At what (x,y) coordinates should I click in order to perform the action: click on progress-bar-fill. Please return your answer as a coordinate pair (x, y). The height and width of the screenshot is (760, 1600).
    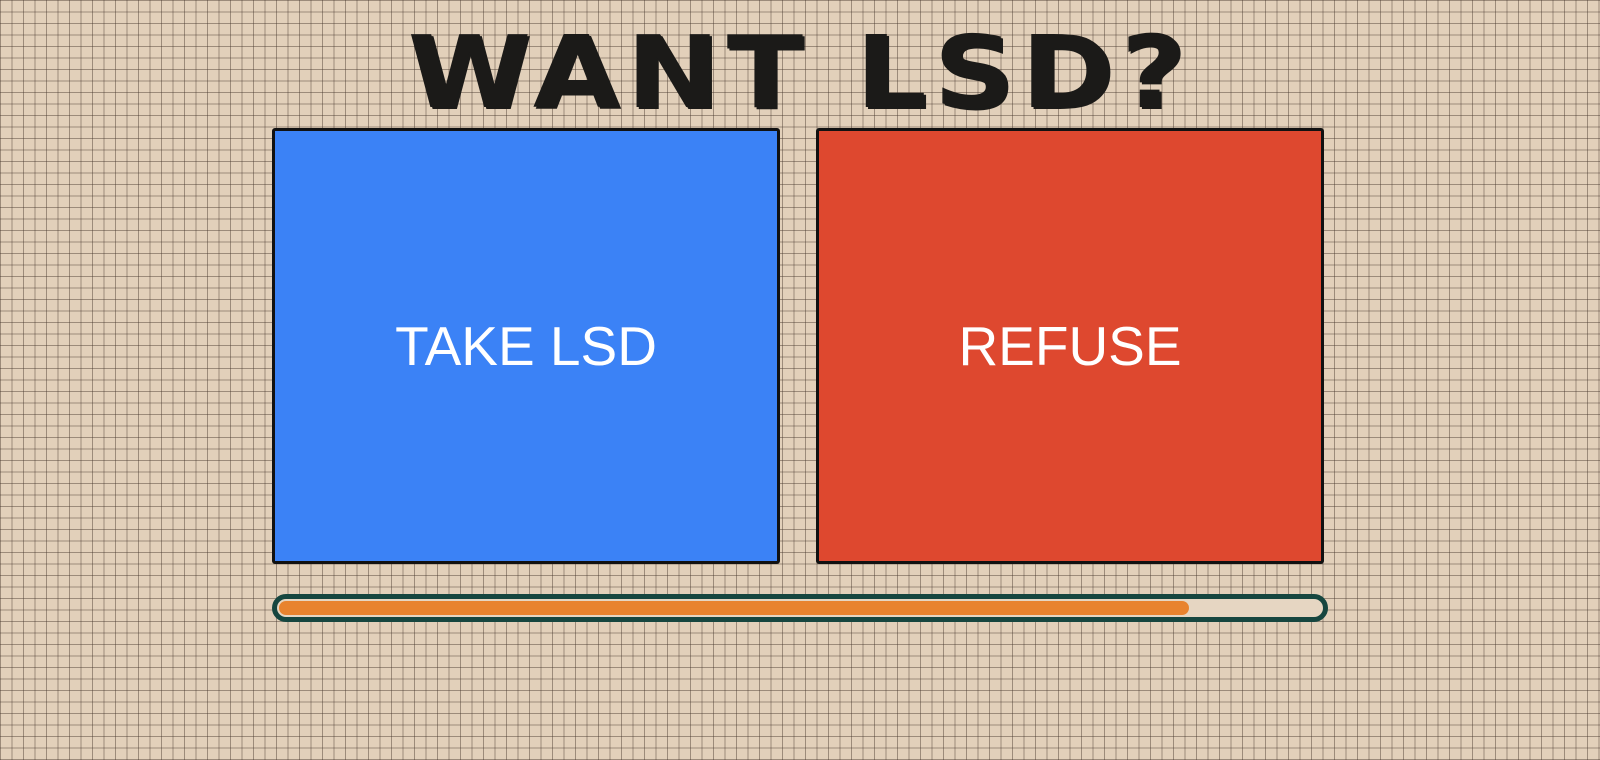
    Looking at the image, I should click on (734, 608).